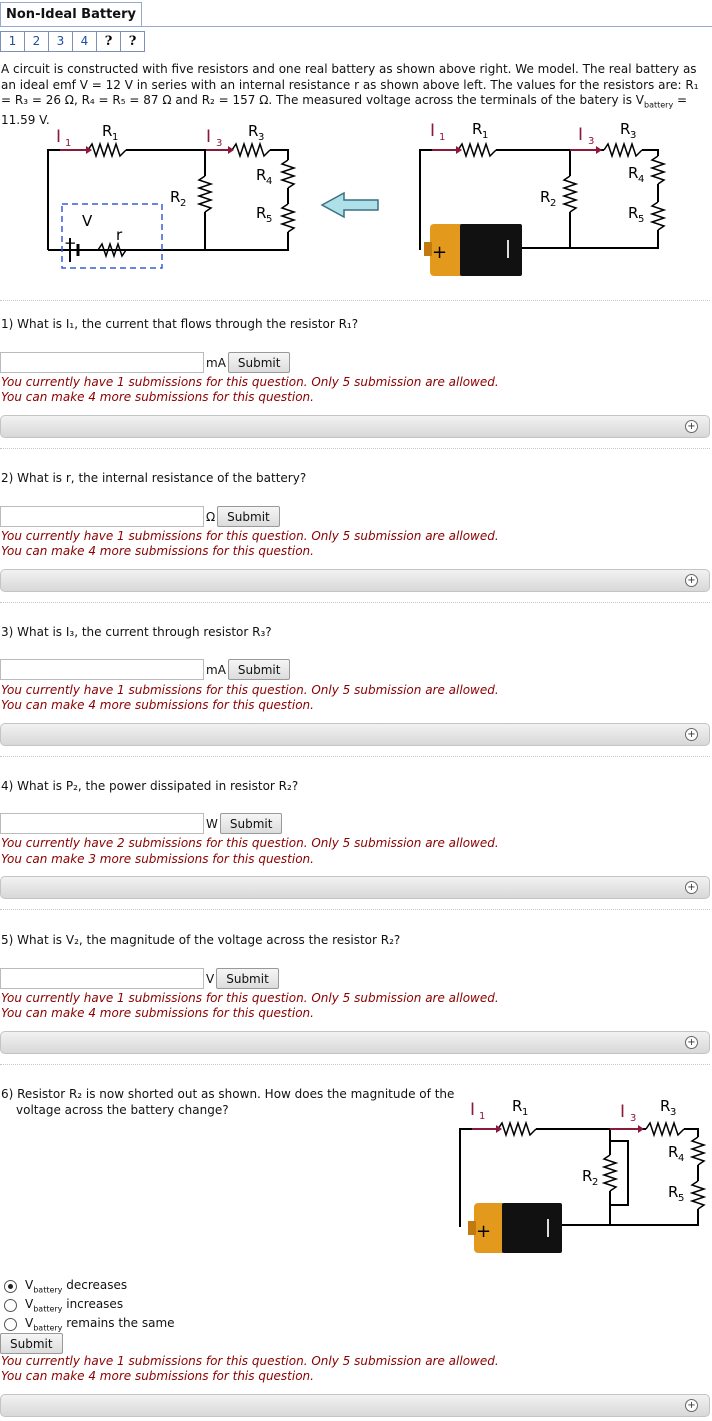 Image resolution: width=712 pixels, height=1421 pixels. What do you see at coordinates (100, 1324) in the screenshot?
I see `option-same-label: Vbattery remains the same` at bounding box center [100, 1324].